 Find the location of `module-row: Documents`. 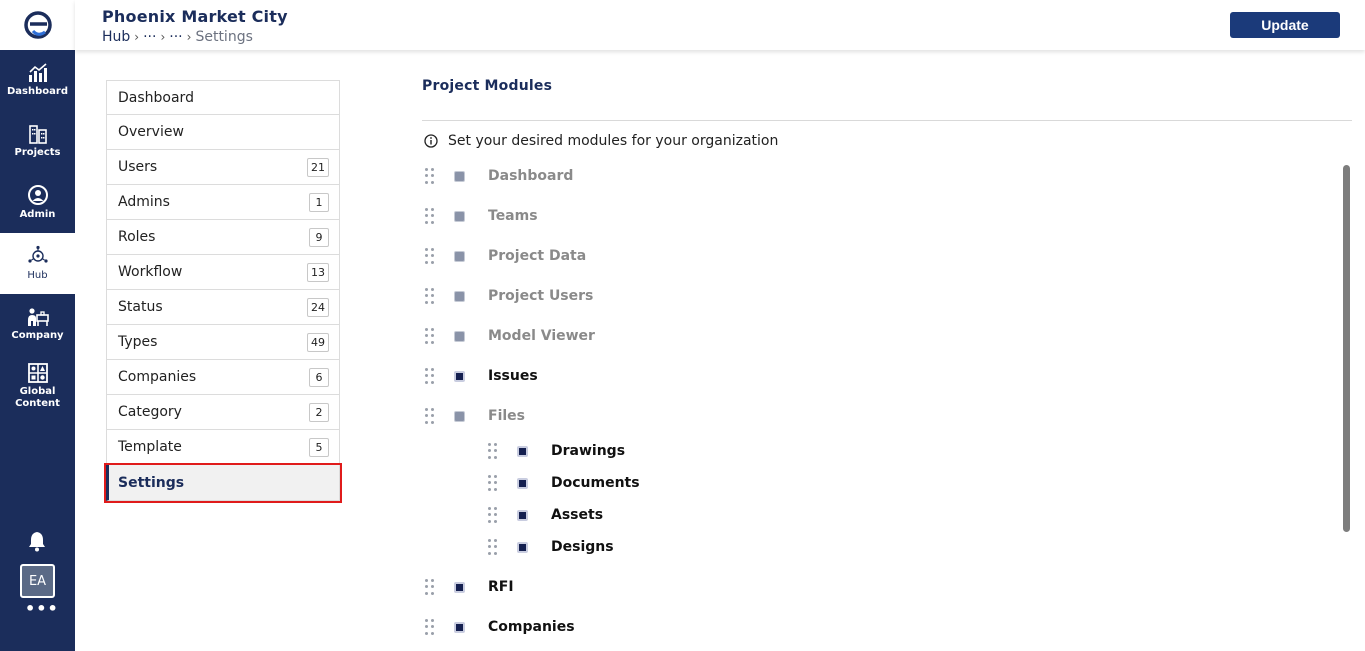

module-row: Documents is located at coordinates (564, 483).